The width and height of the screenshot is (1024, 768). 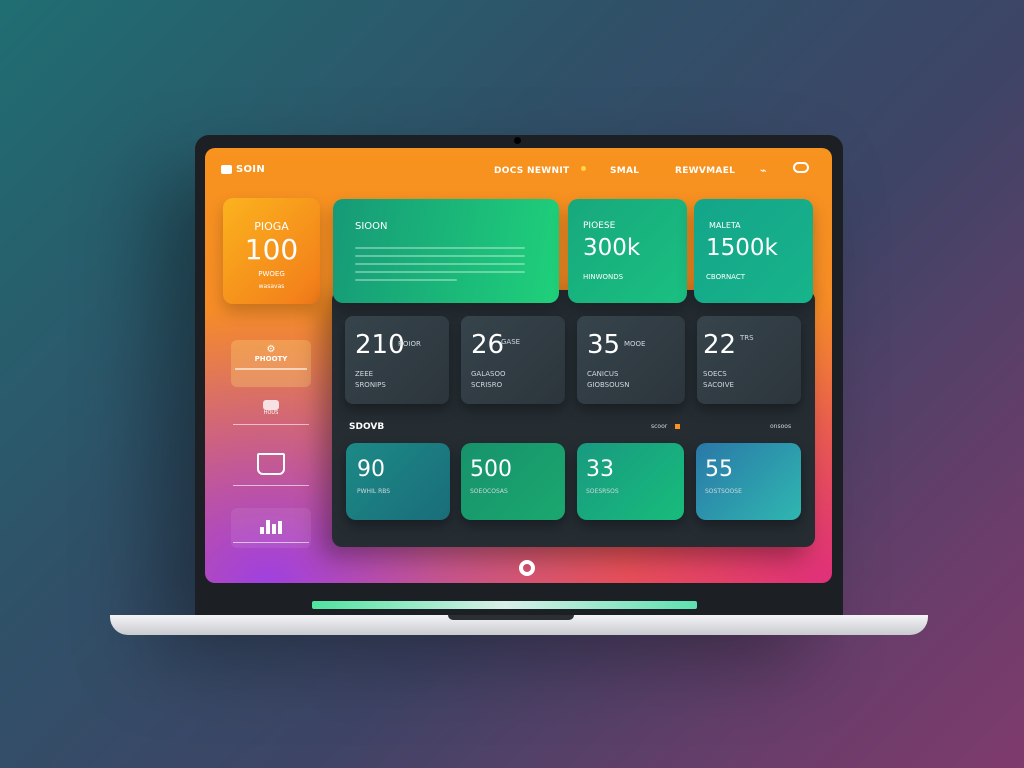 I want to click on sidebar-item-stats, so click(x=271, y=528).